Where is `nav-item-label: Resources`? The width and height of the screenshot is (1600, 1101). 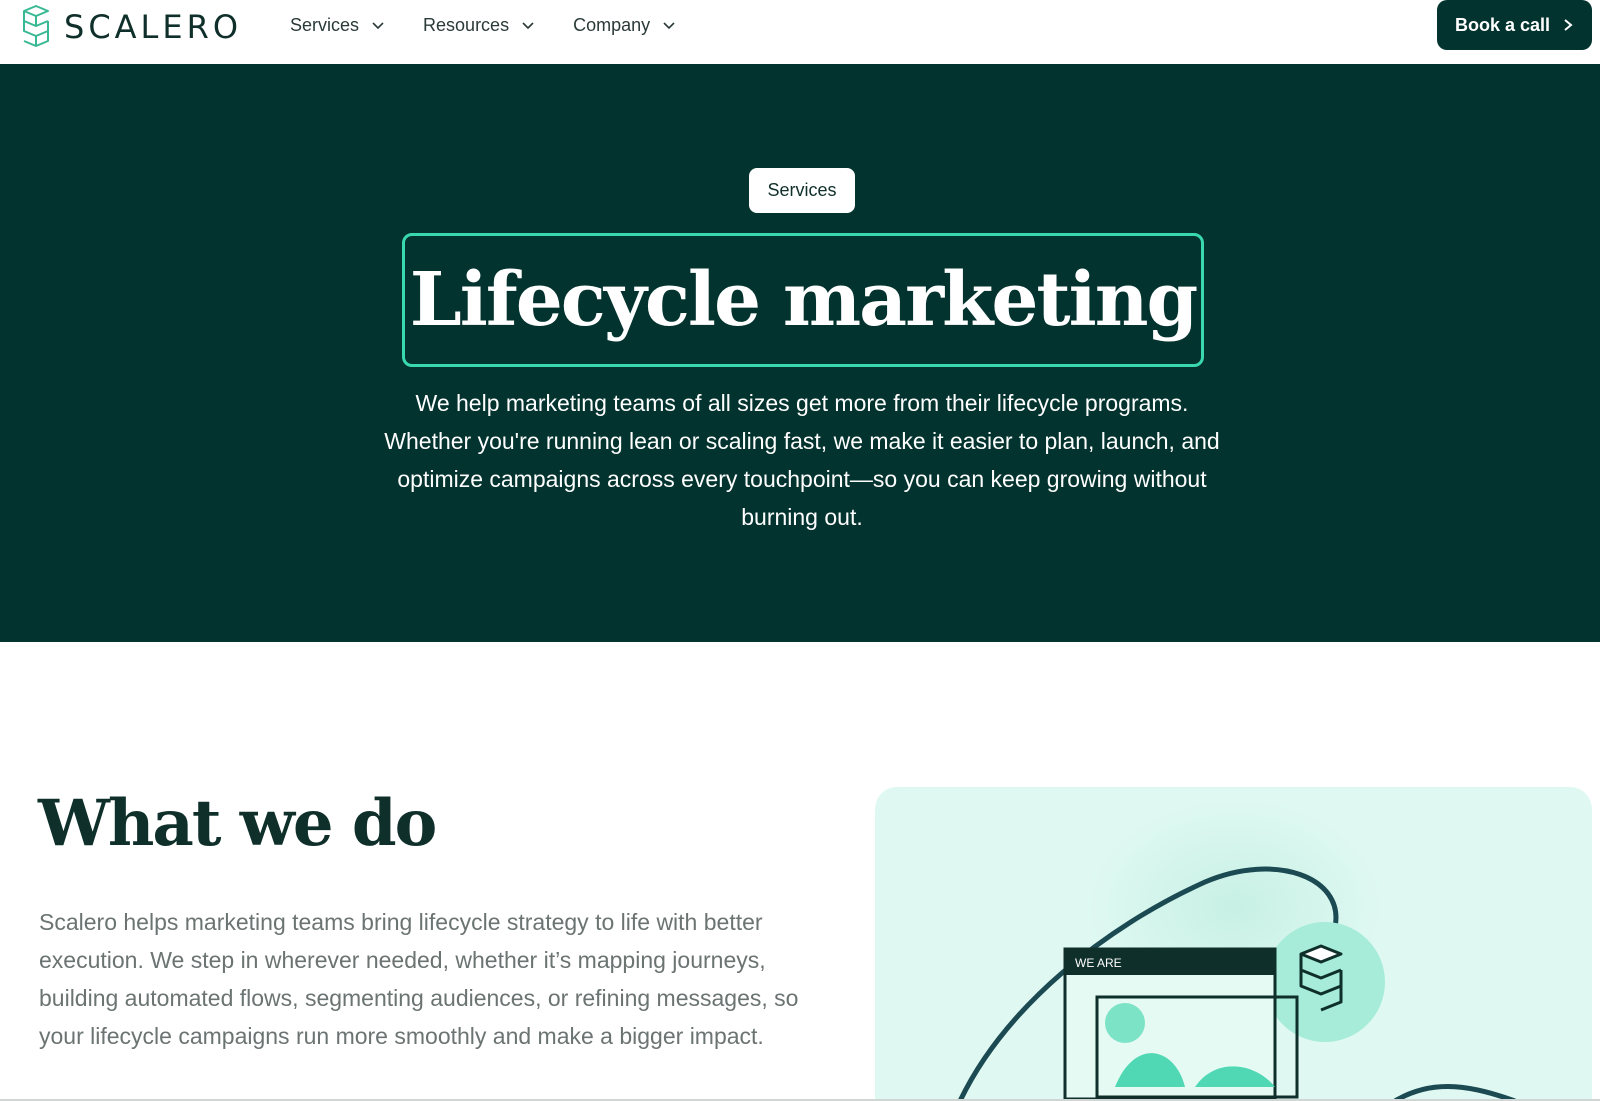 nav-item-label: Resources is located at coordinates (466, 24).